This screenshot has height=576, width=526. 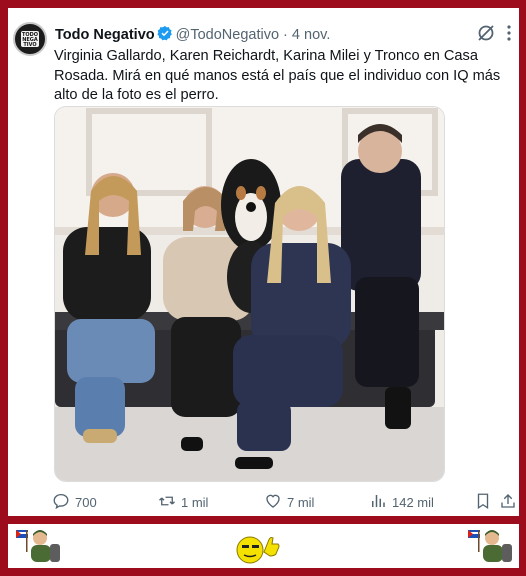 I want to click on views-button: 142 mil, so click(x=401, y=502).